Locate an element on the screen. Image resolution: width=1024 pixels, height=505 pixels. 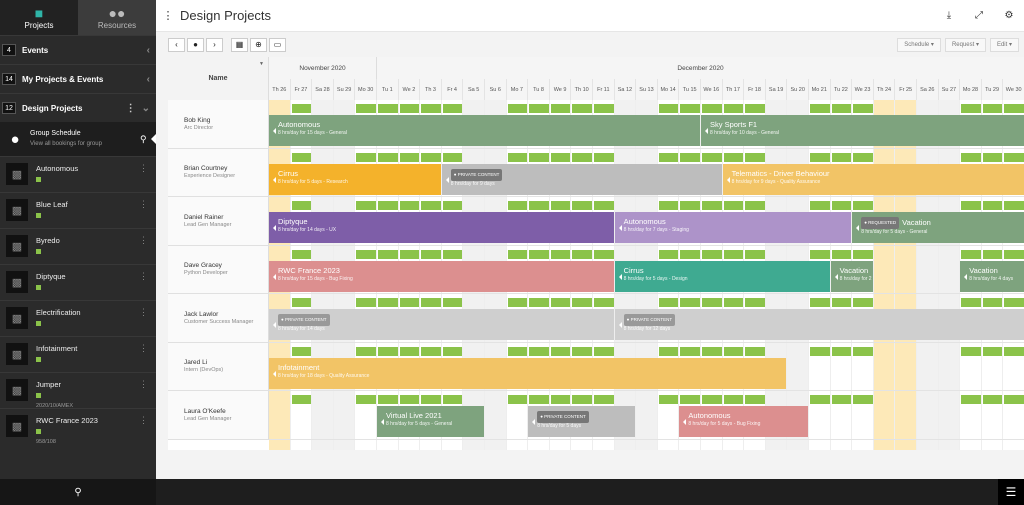
sidebar-item: ▩ Electrification ⋮ is located at coordinates (78, 318).